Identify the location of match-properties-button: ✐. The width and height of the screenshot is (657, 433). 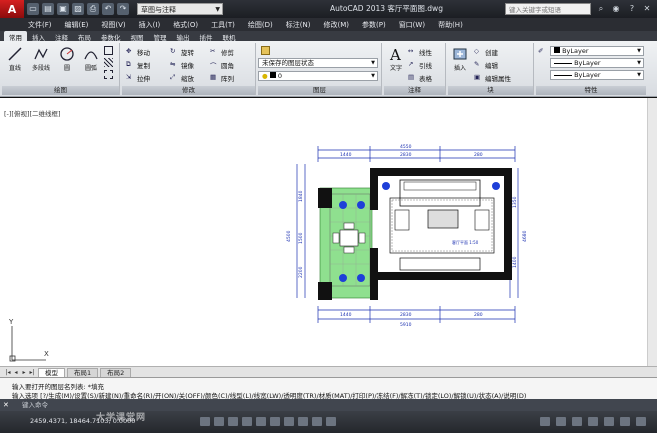
(543, 51).